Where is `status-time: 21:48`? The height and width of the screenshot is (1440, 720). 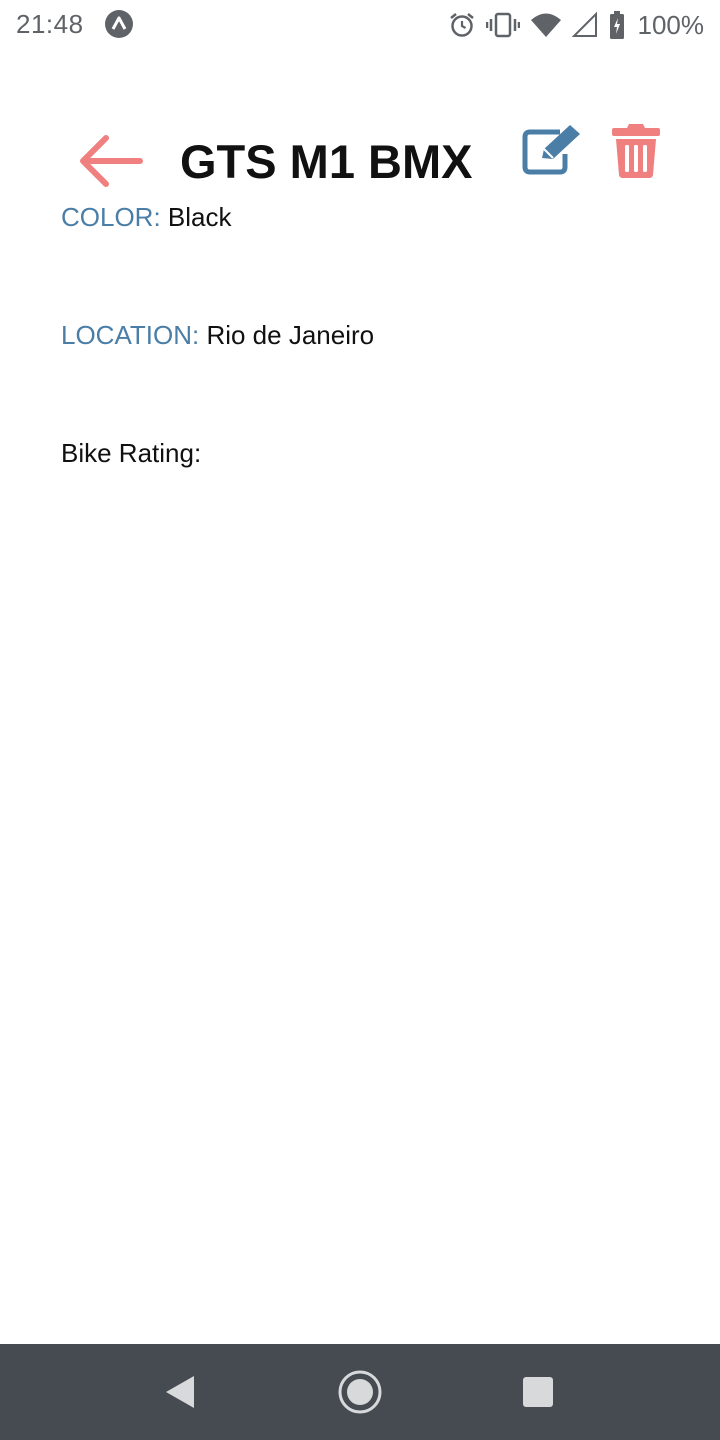
status-time: 21:48 is located at coordinates (50, 24).